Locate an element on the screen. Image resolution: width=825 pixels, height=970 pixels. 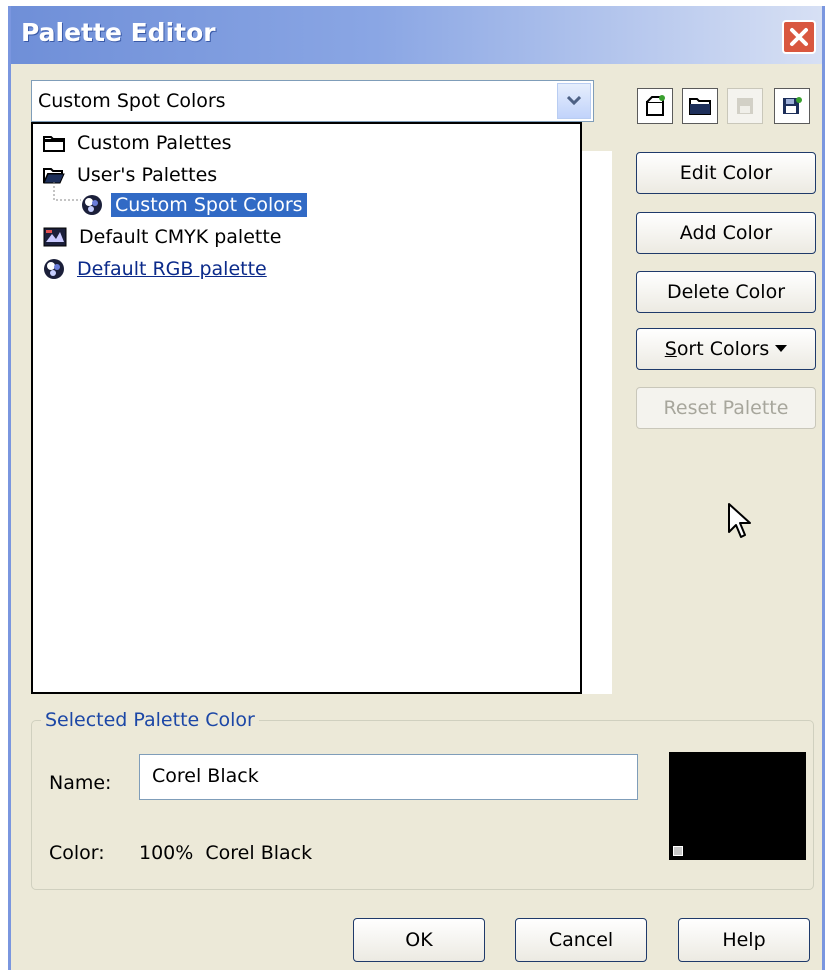
save-palette-button is located at coordinates (745, 106).